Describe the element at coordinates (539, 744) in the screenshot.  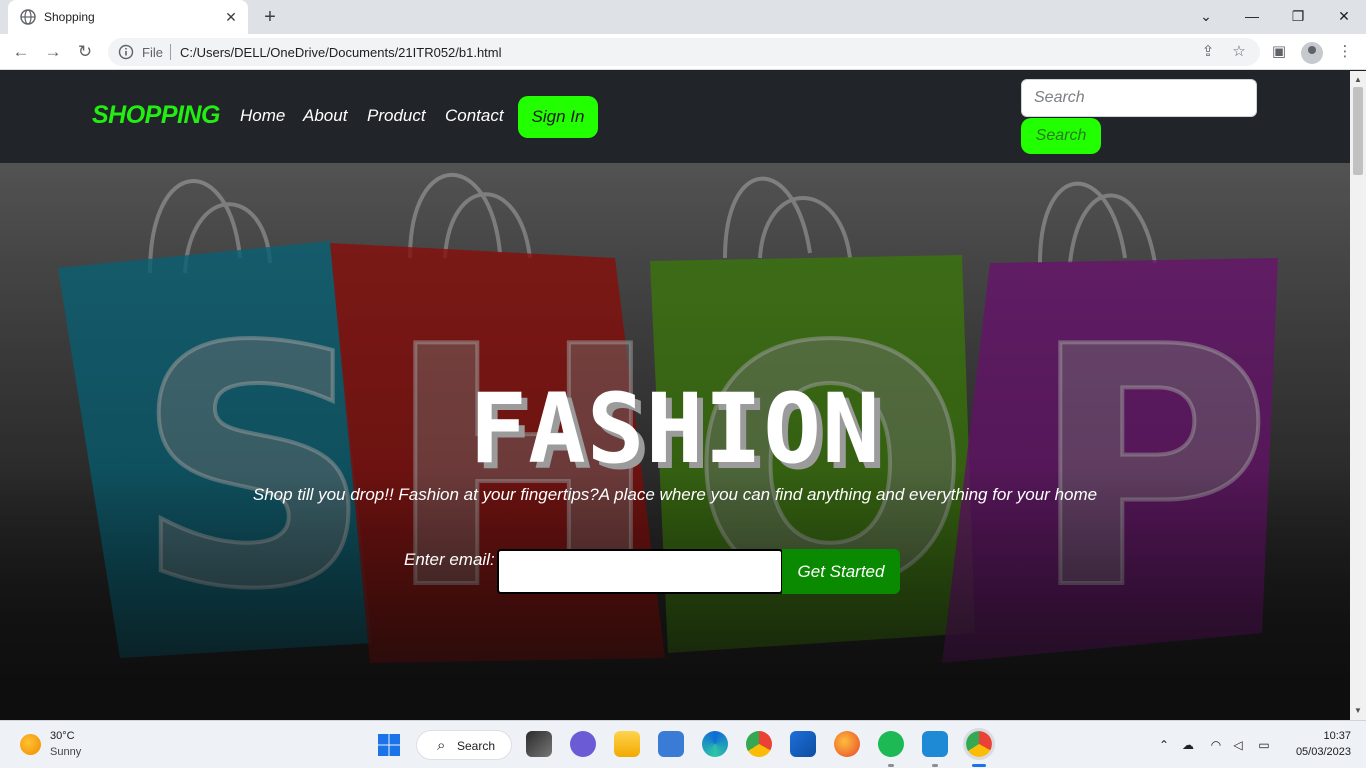
I see `task-view-icon` at that location.